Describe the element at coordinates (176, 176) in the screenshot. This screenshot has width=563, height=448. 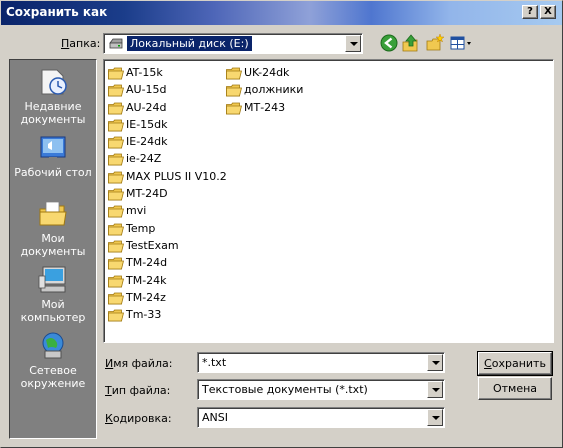
I see `folder-name: MAX PLUS II V10.2` at that location.